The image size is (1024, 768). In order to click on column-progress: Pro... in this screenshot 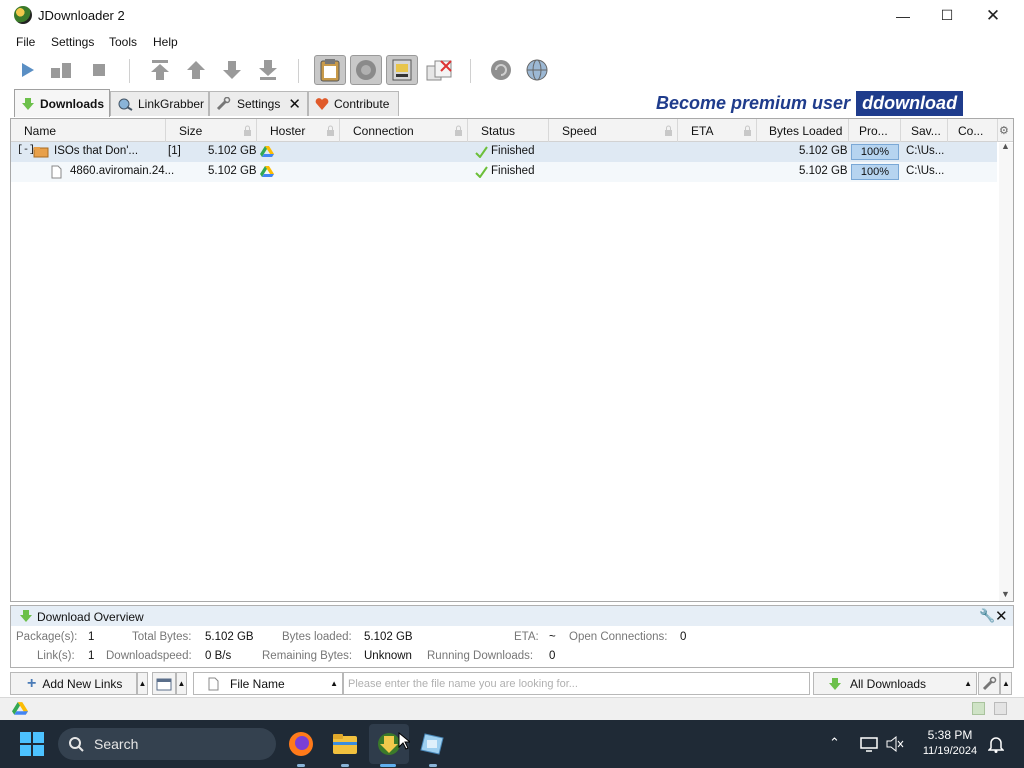, I will do `click(875, 130)`.